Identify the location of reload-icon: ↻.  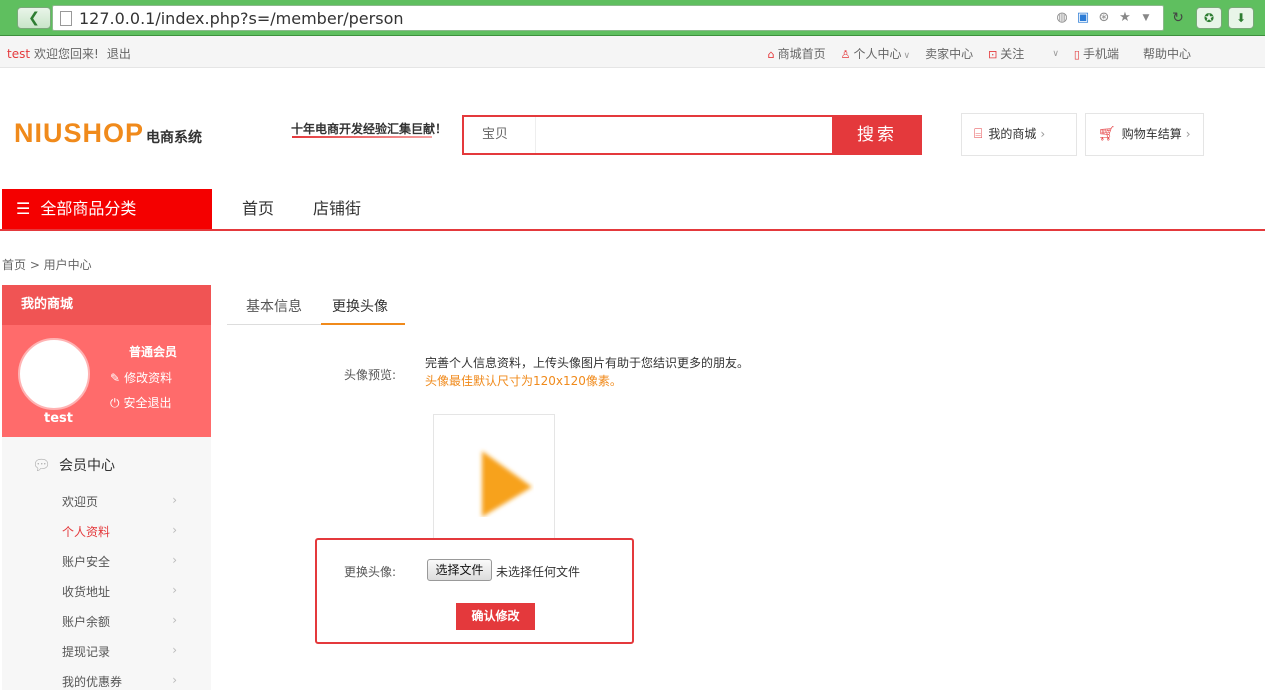
(1178, 18).